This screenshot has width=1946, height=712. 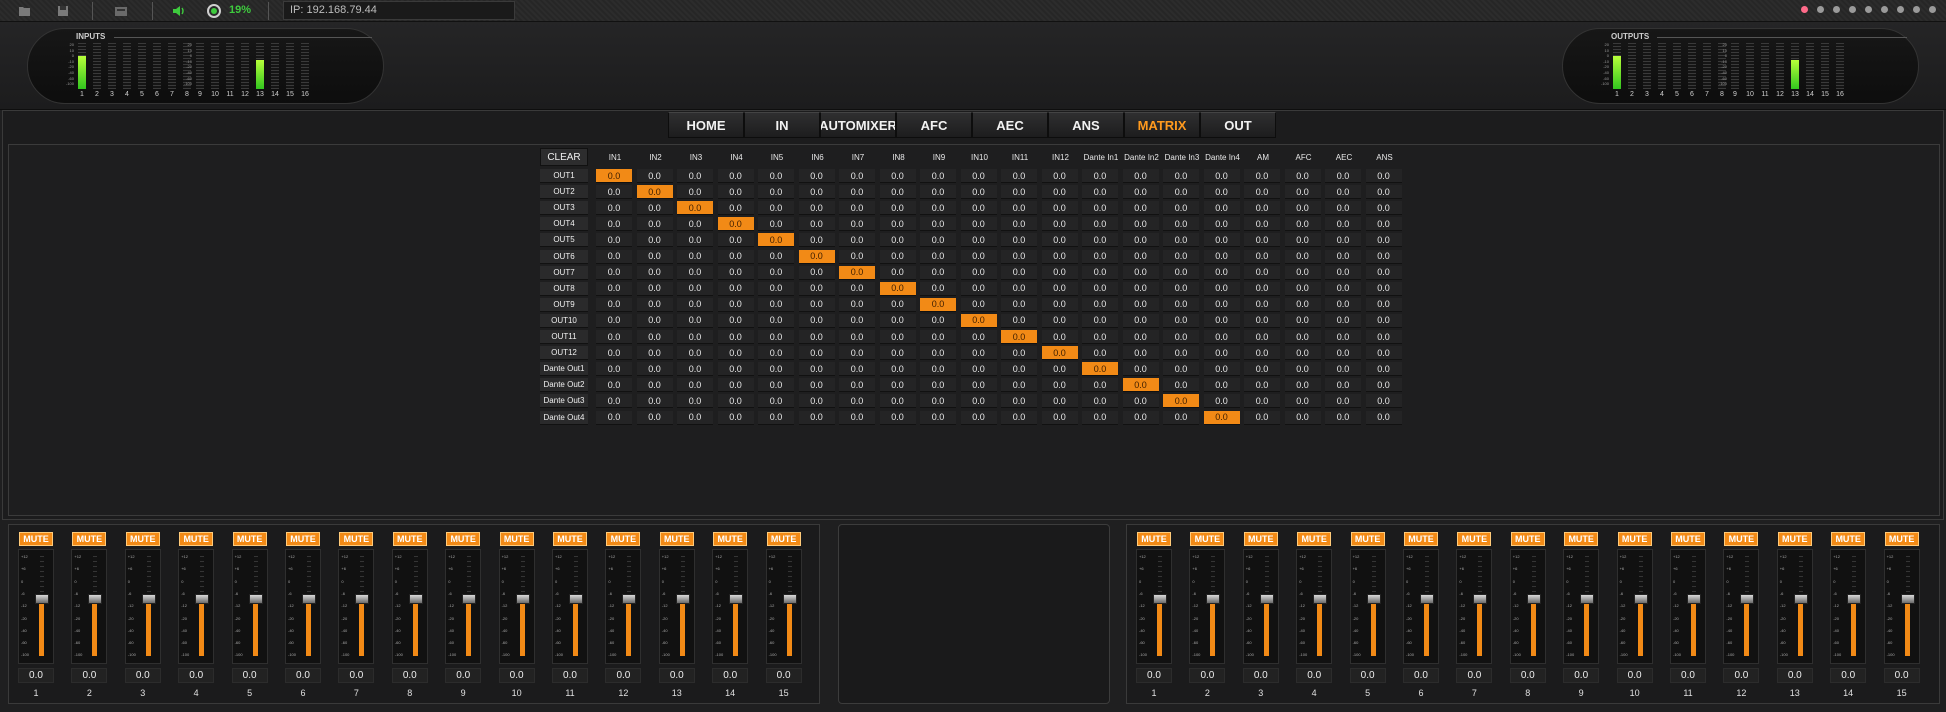 What do you see at coordinates (1010, 125) in the screenshot?
I see `tab-aec: AEC` at bounding box center [1010, 125].